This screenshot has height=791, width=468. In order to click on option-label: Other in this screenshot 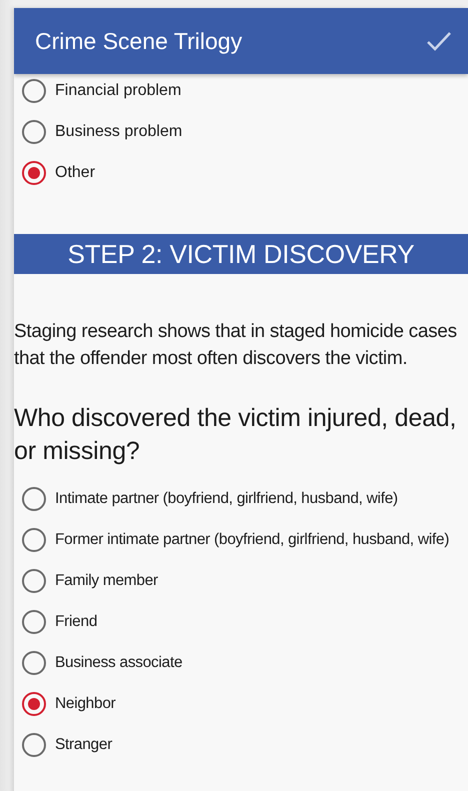, I will do `click(75, 173)`.